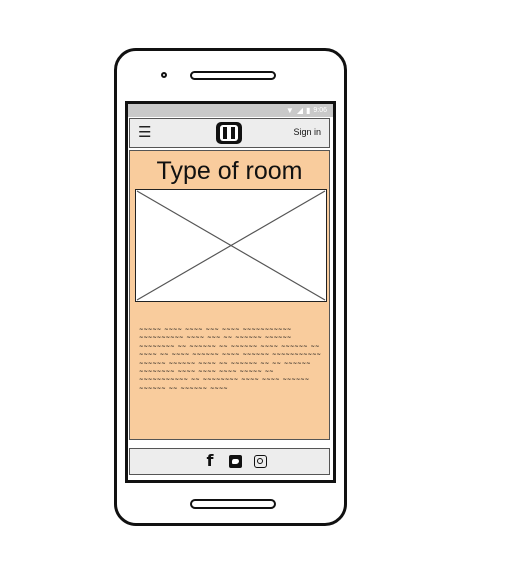 Image resolution: width=511 pixels, height=572 pixels. I want to click on social-links: f, so click(235, 461).